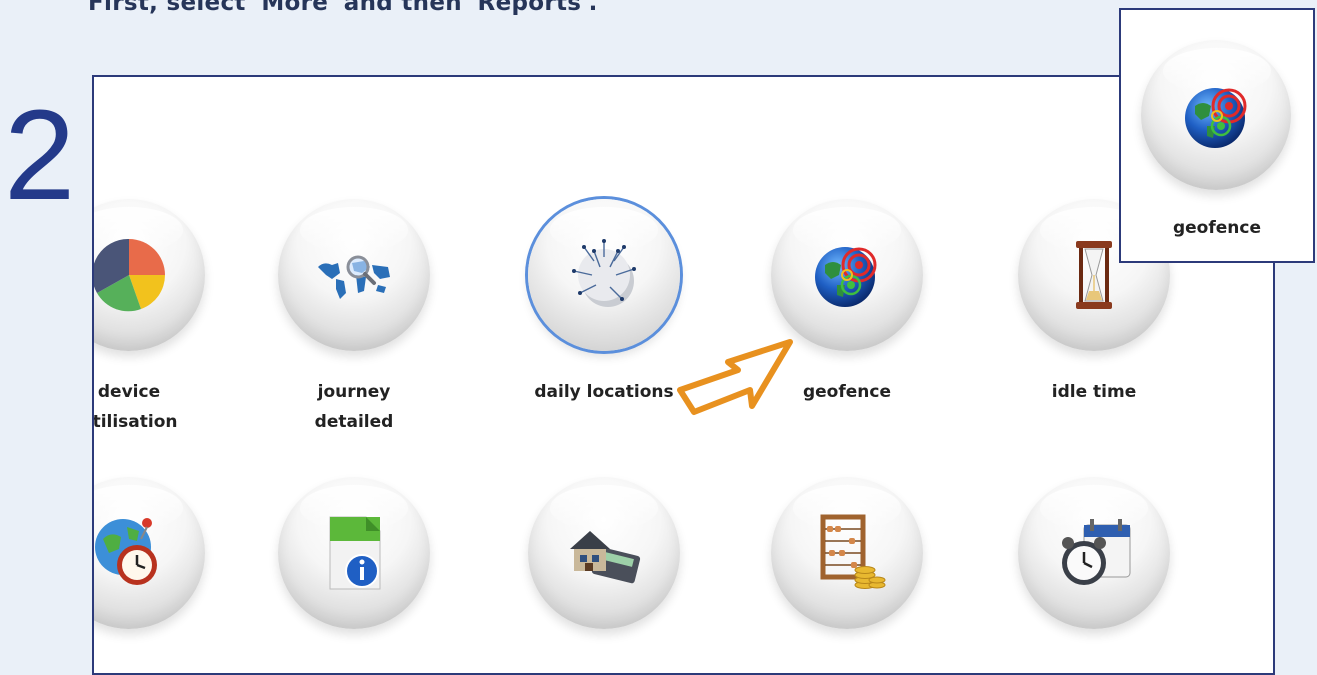 Image resolution: width=1317 pixels, height=675 pixels. I want to click on alarm-clock-calendar-icon, so click(1096, 552).